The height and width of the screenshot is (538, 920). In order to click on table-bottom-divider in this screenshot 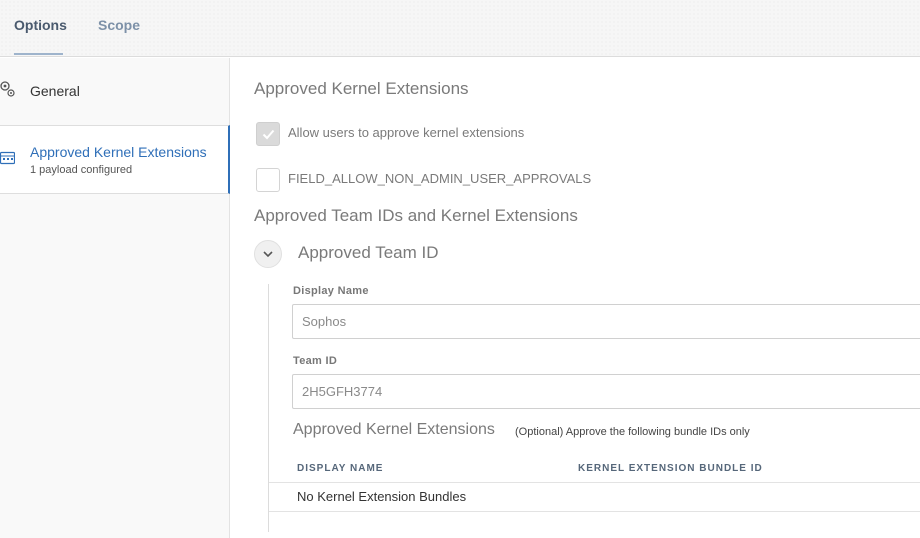, I will do `click(594, 511)`.